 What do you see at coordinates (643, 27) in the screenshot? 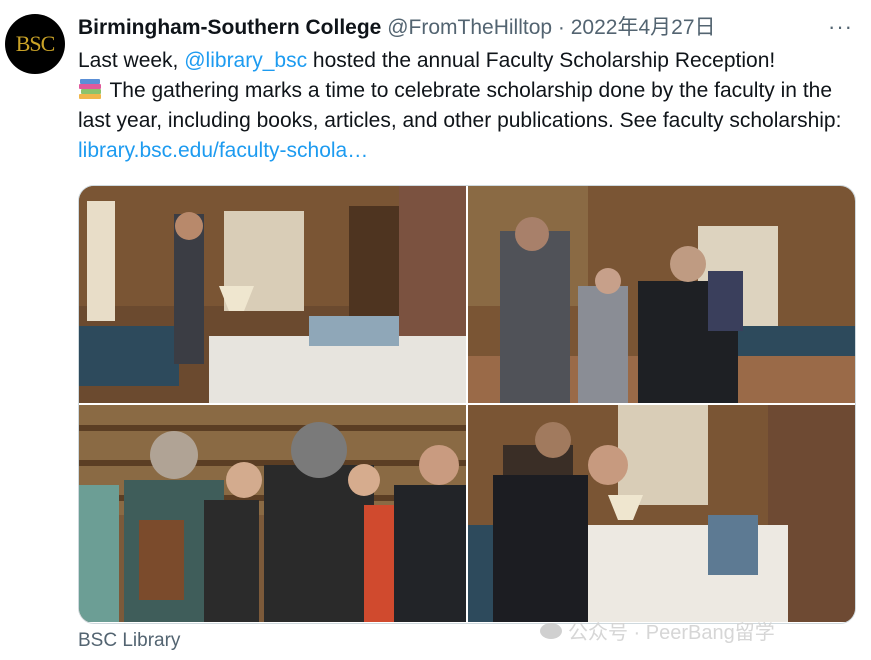
I see `tweet-date: 2022年4月27日` at bounding box center [643, 27].